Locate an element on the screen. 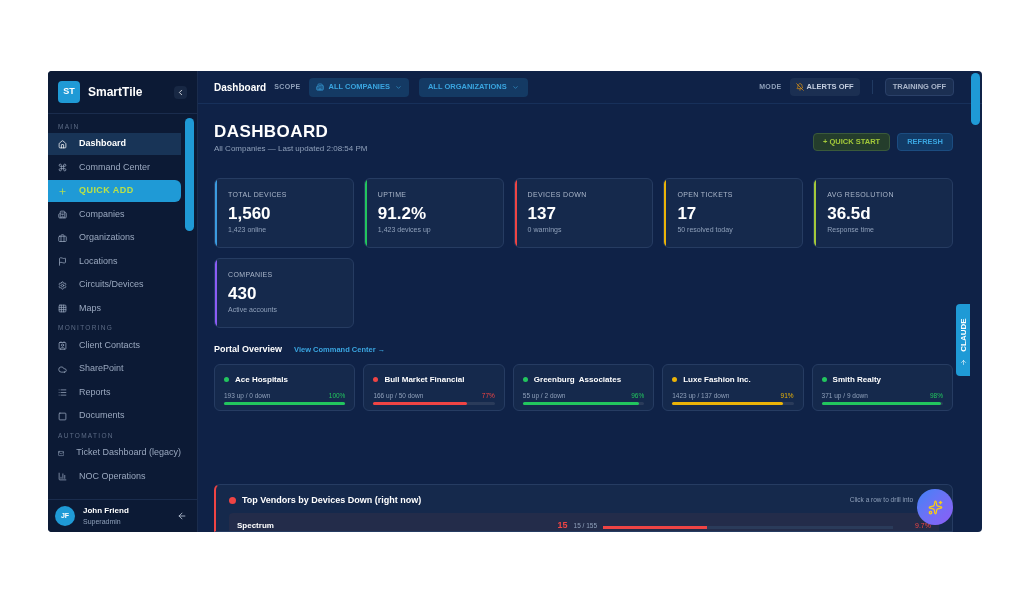 The width and height of the screenshot is (1024, 590). collapse-button is located at coordinates (180, 92).